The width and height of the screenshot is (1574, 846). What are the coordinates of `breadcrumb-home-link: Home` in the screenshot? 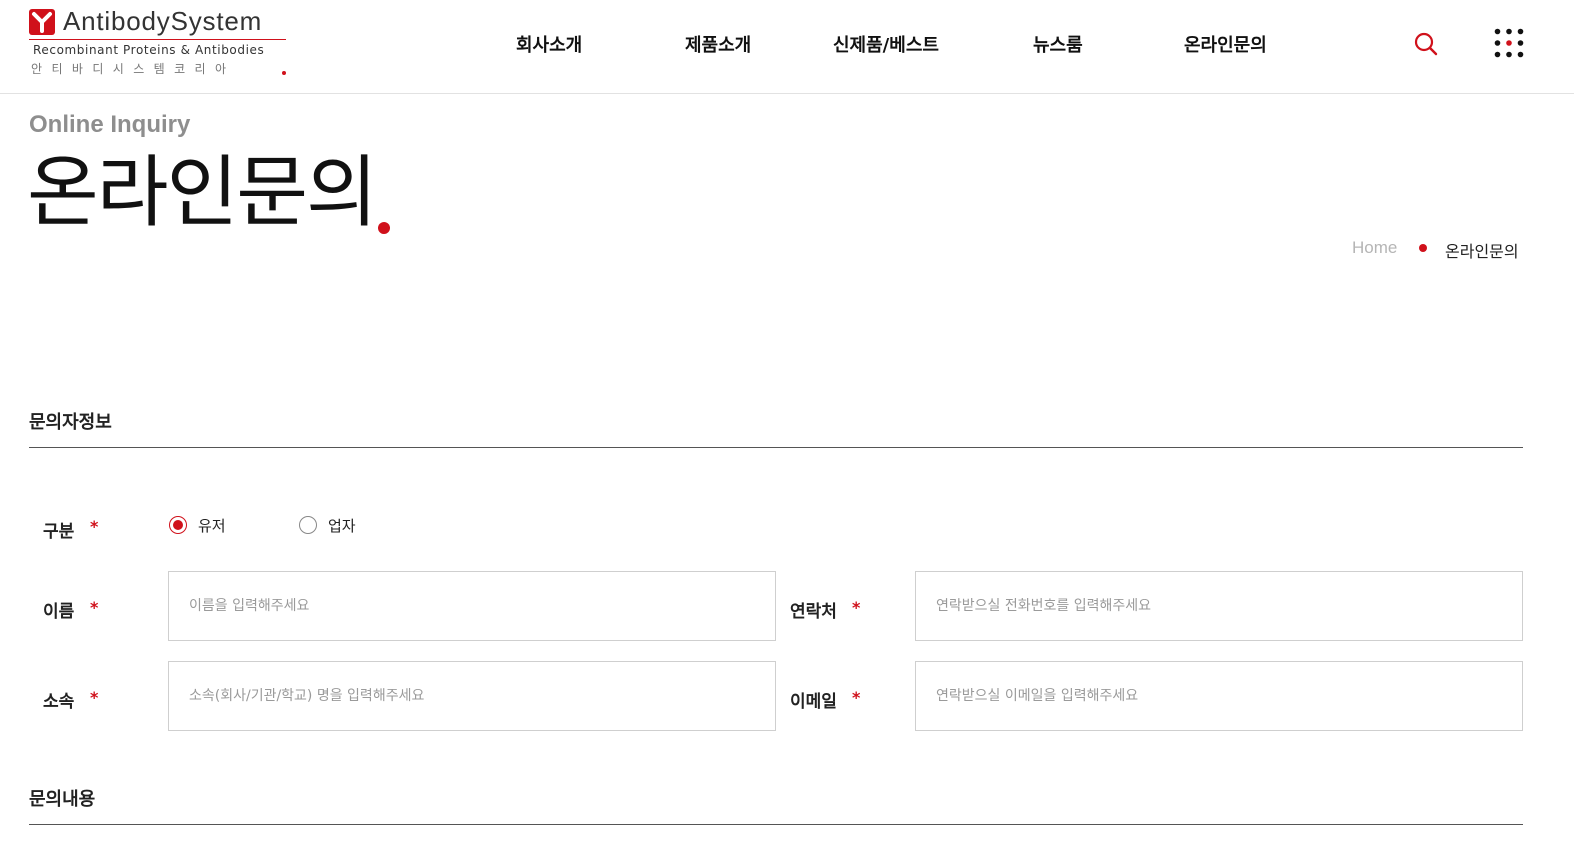 It's located at (1374, 248).